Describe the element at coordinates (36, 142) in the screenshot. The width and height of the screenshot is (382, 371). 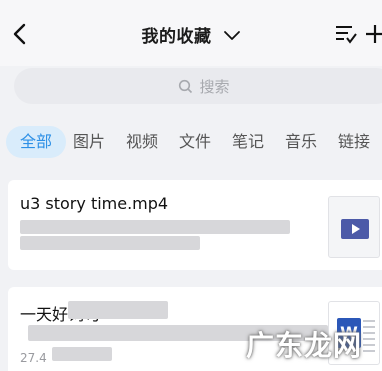
I see `tab-all: 全部` at that location.